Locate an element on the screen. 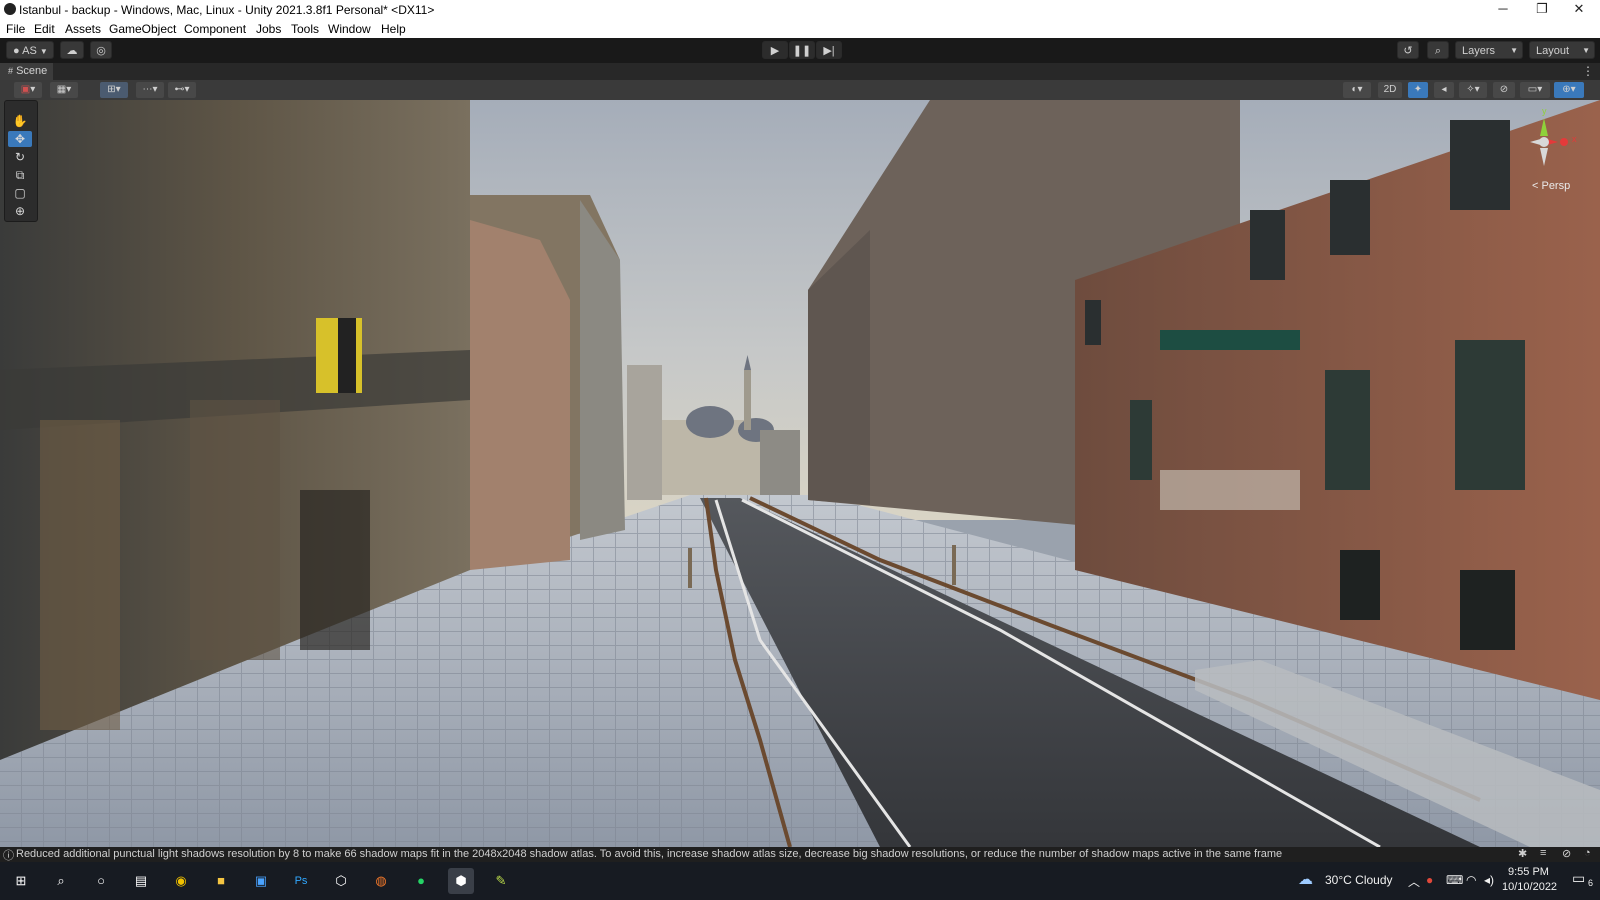 The width and height of the screenshot is (1600, 900). transform-tool: ⊕ is located at coordinates (20, 211).